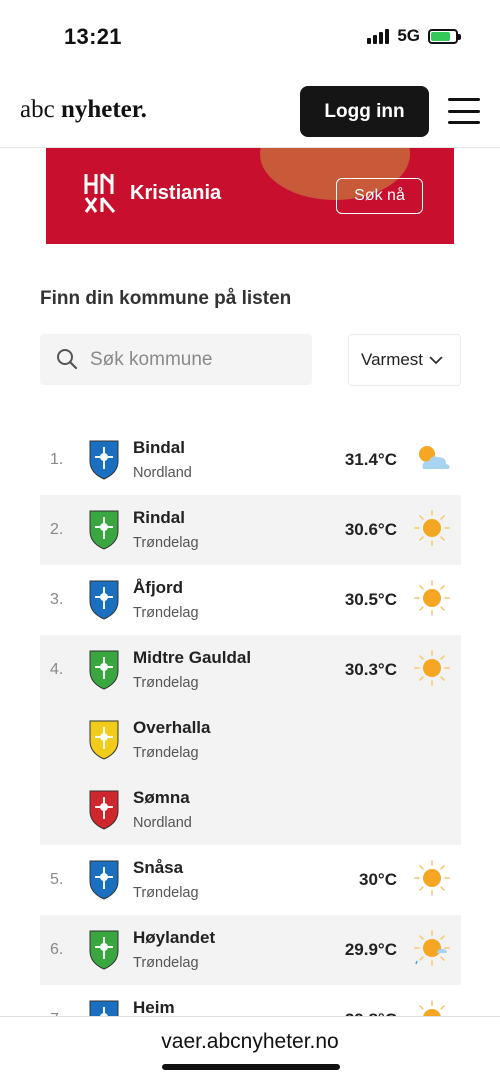 The image size is (500, 1083). What do you see at coordinates (250, 36) in the screenshot?
I see `status-bar: 13:21 5G` at bounding box center [250, 36].